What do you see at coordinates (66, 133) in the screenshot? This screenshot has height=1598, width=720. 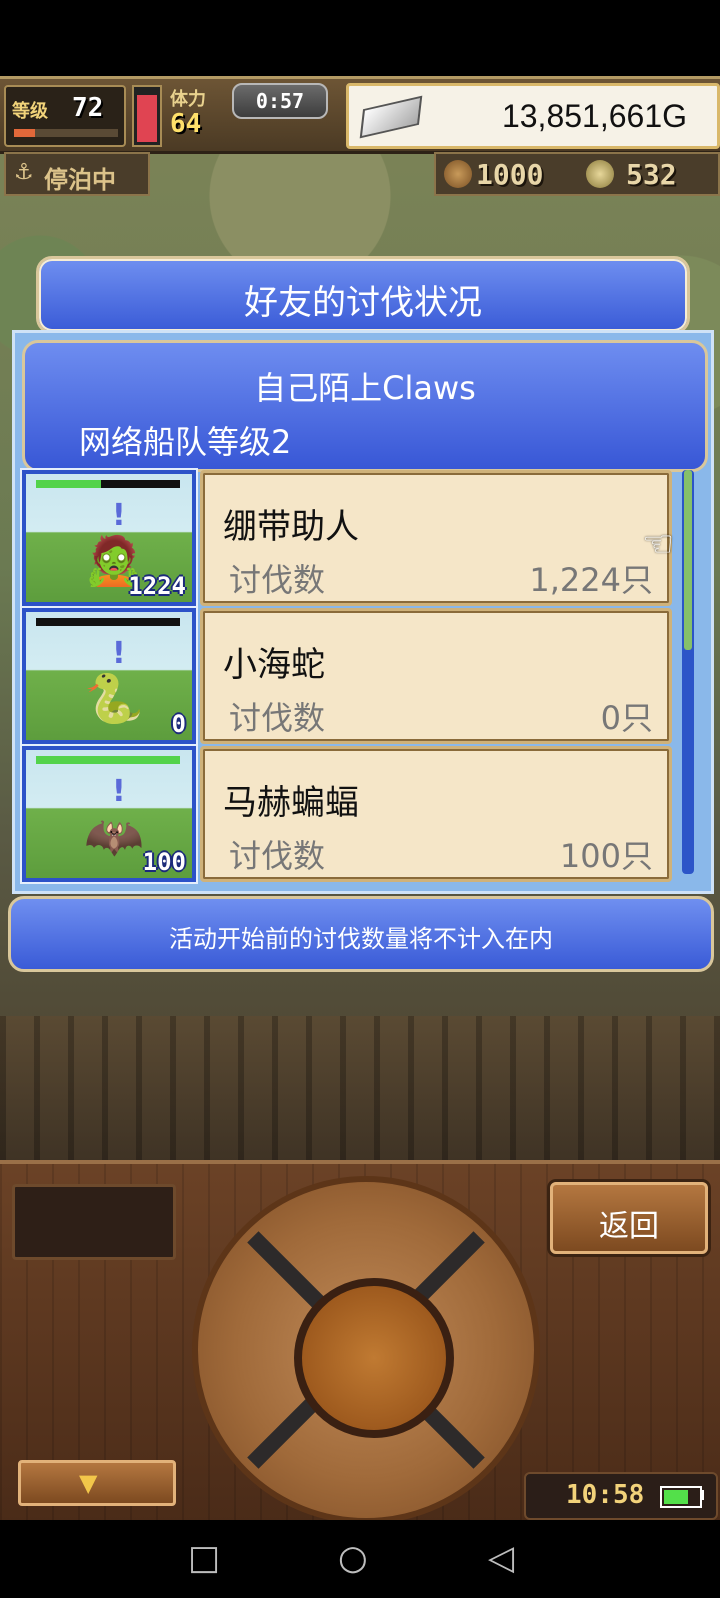 I see `level-progress-bar` at bounding box center [66, 133].